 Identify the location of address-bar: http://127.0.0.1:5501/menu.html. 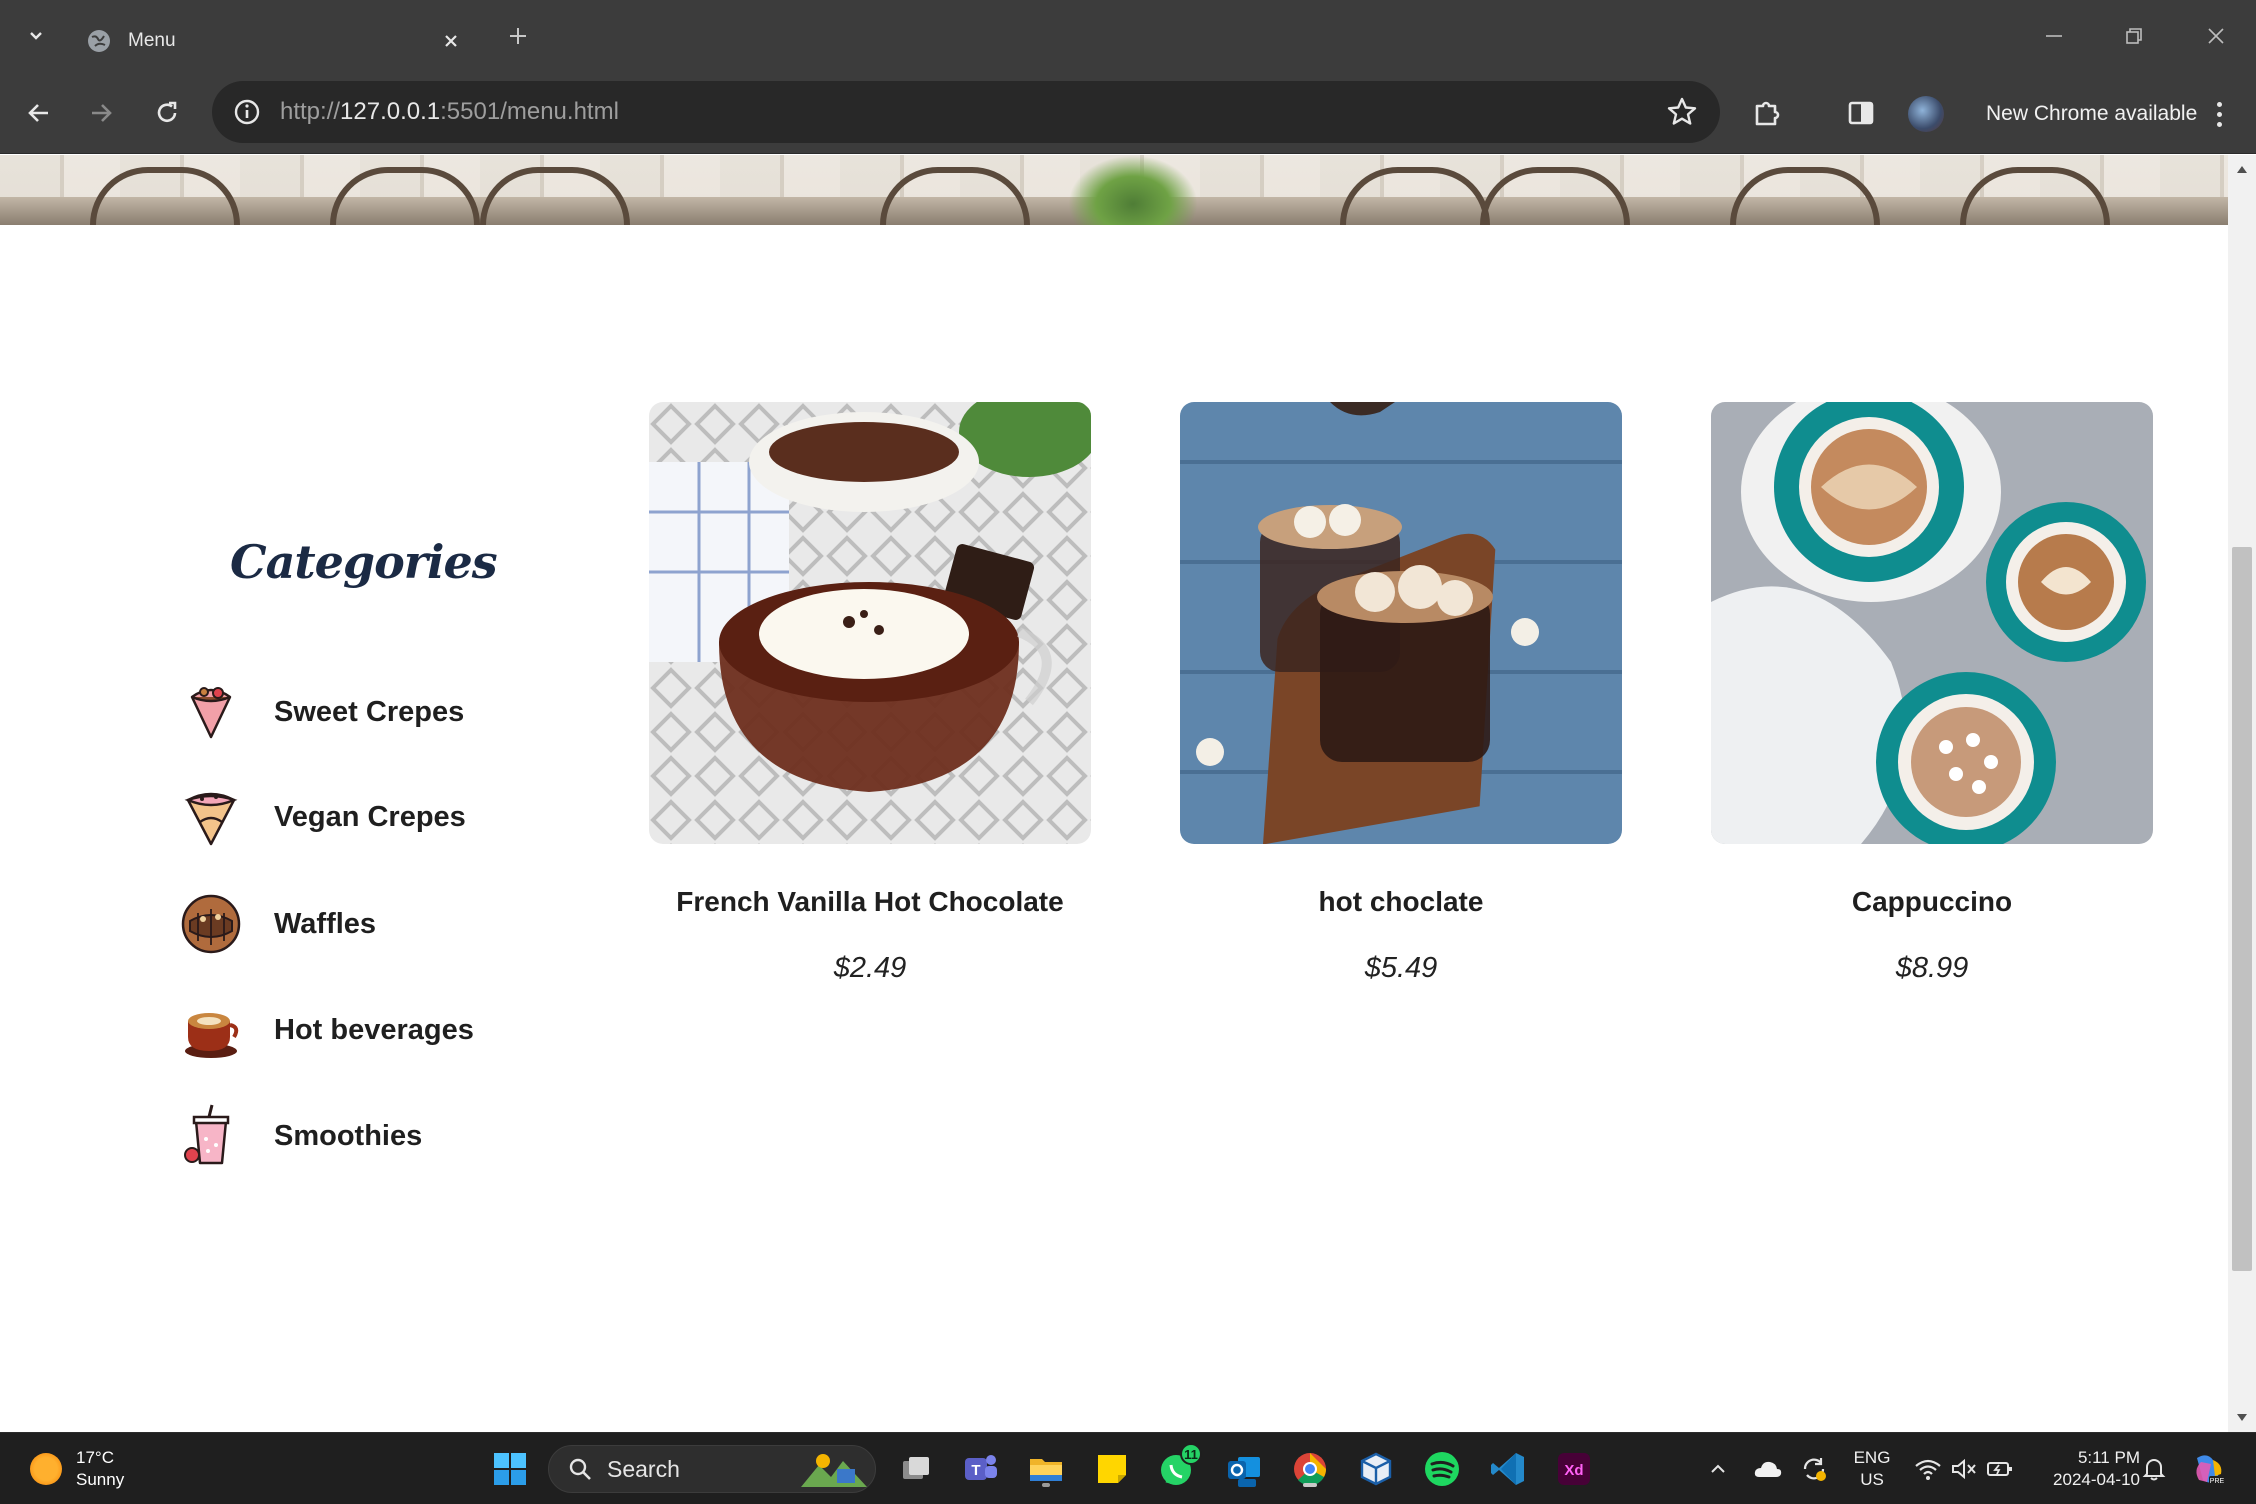
(966, 112).